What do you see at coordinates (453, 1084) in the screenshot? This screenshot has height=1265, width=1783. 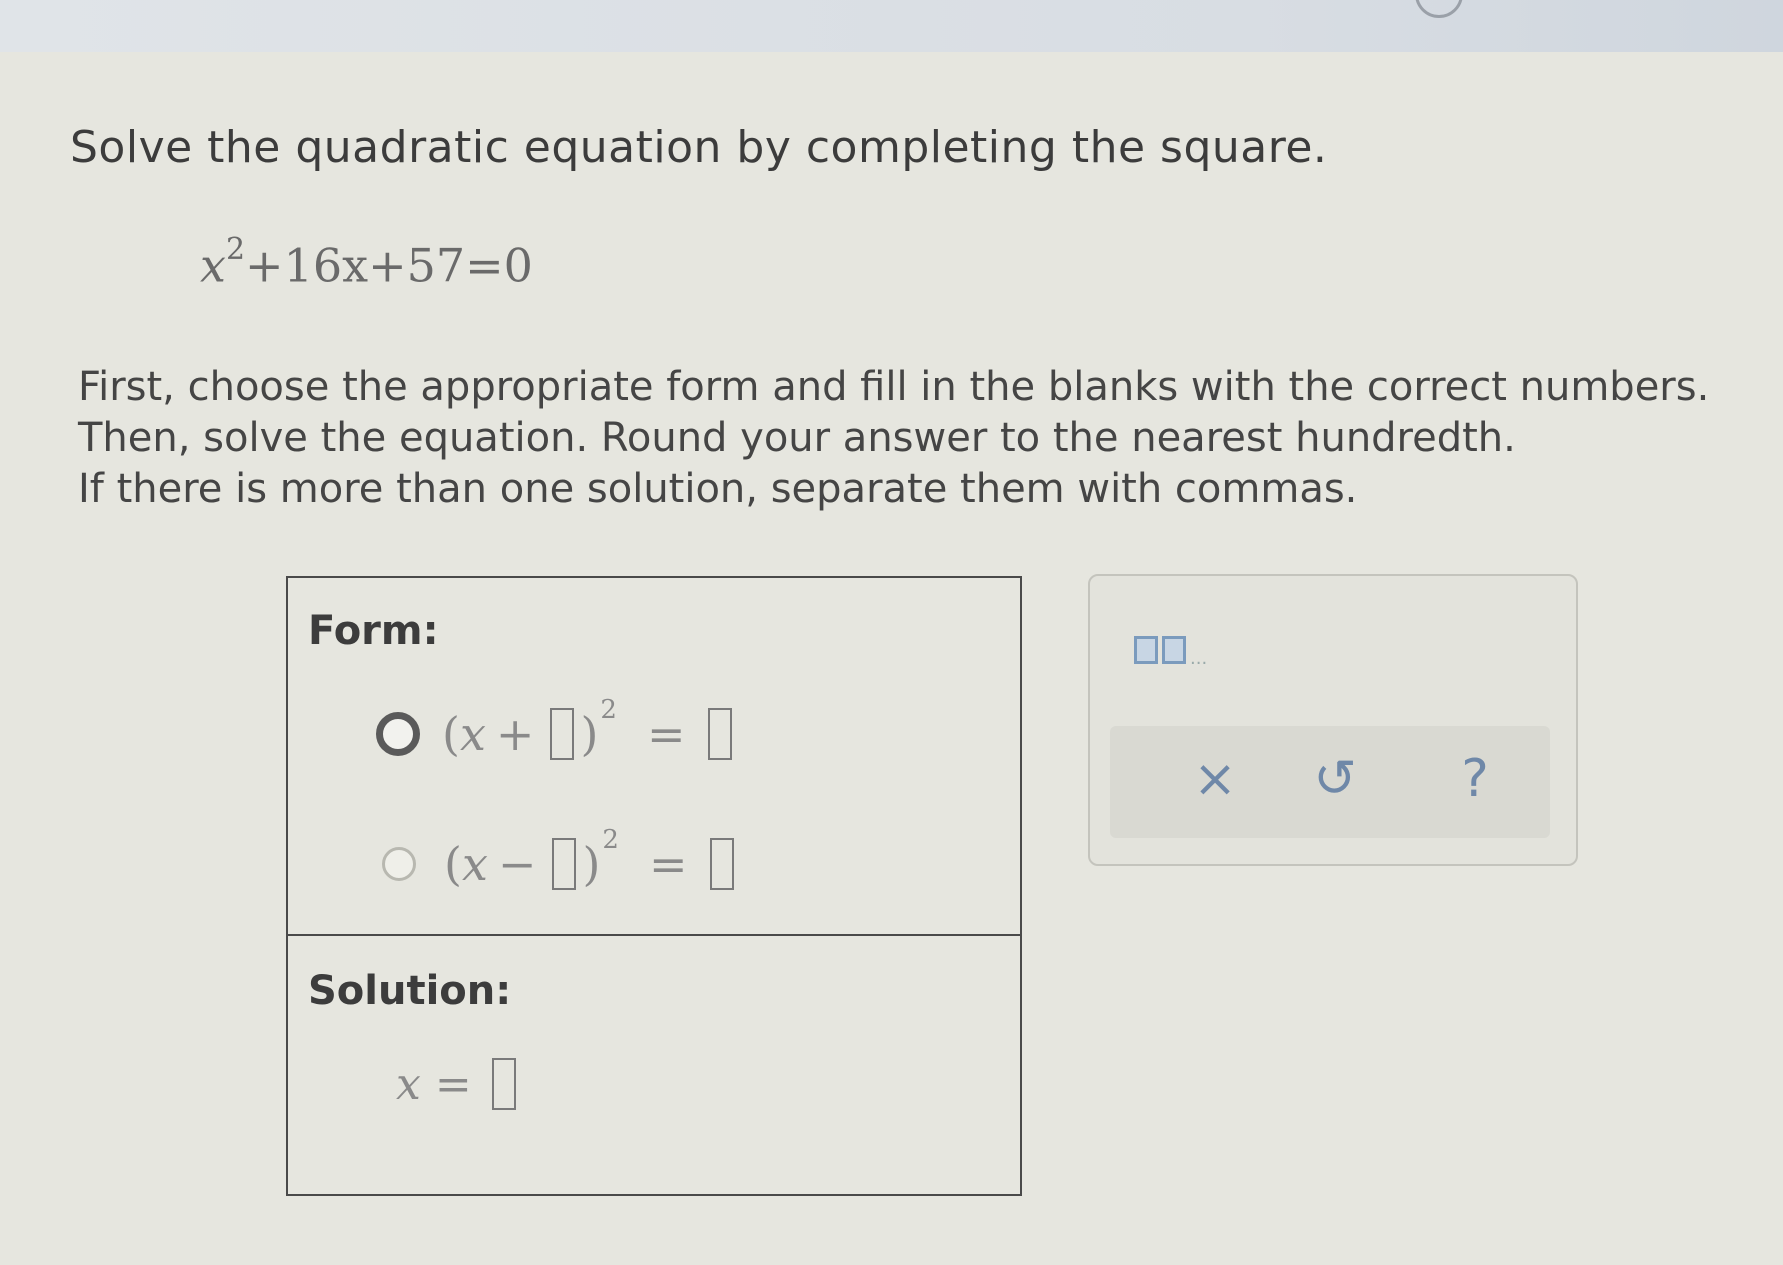 I see `solution-equals: =` at bounding box center [453, 1084].